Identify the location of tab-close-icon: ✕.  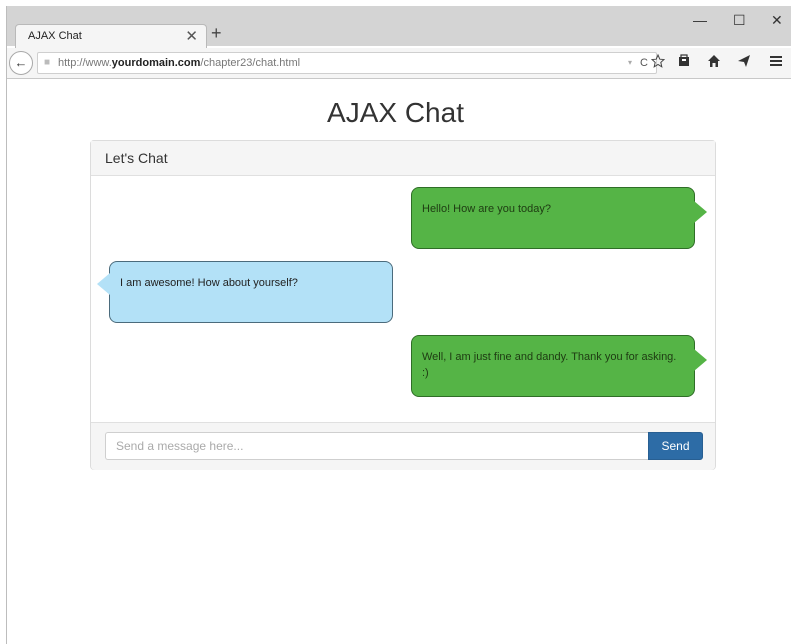
(191, 36).